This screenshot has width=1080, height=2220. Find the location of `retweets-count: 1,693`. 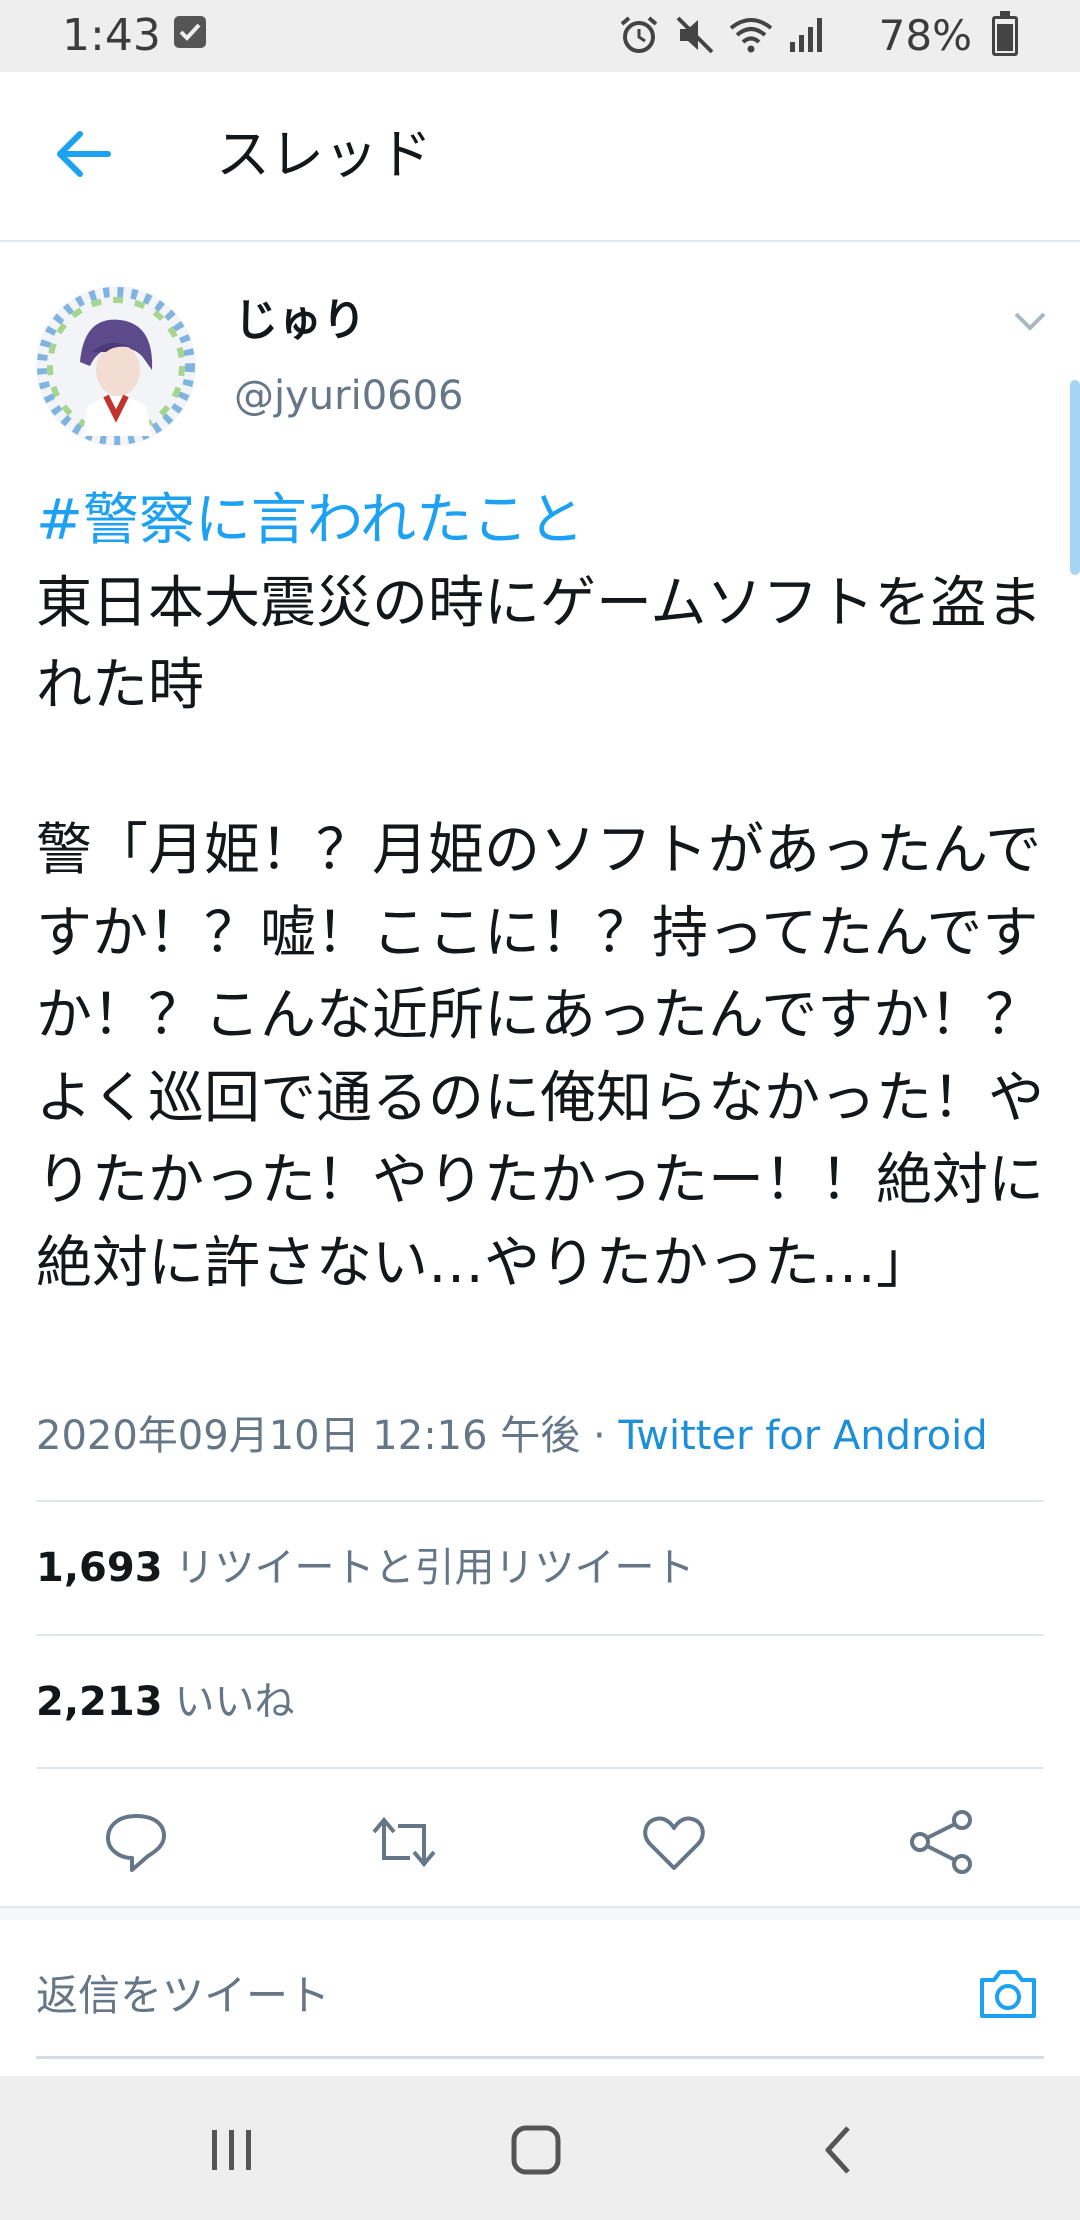

retweets-count: 1,693 is located at coordinates (99, 1568).